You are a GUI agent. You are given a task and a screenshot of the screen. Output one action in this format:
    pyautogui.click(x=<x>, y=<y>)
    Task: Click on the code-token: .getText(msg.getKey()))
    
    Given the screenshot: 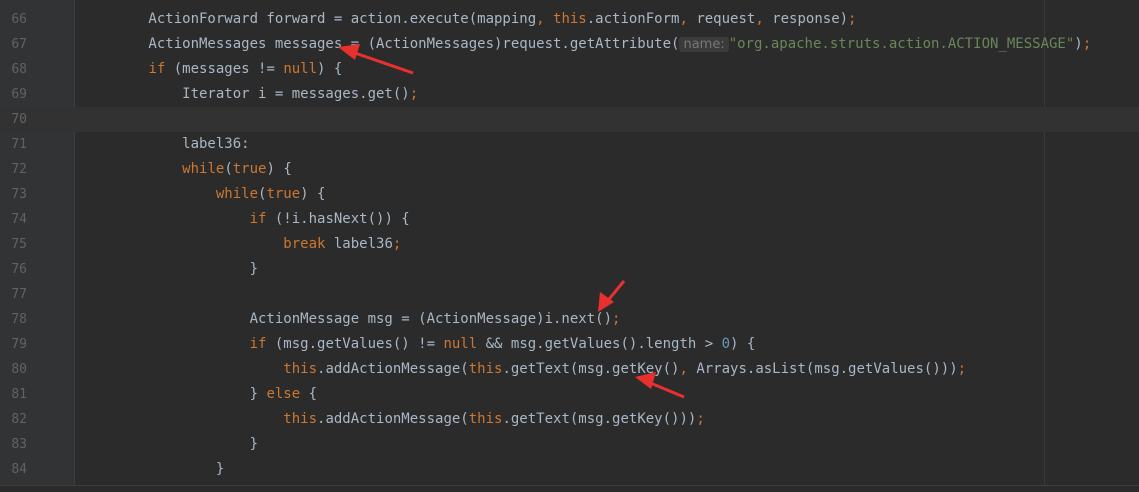 What is the action you would take?
    pyautogui.click(x=599, y=419)
    